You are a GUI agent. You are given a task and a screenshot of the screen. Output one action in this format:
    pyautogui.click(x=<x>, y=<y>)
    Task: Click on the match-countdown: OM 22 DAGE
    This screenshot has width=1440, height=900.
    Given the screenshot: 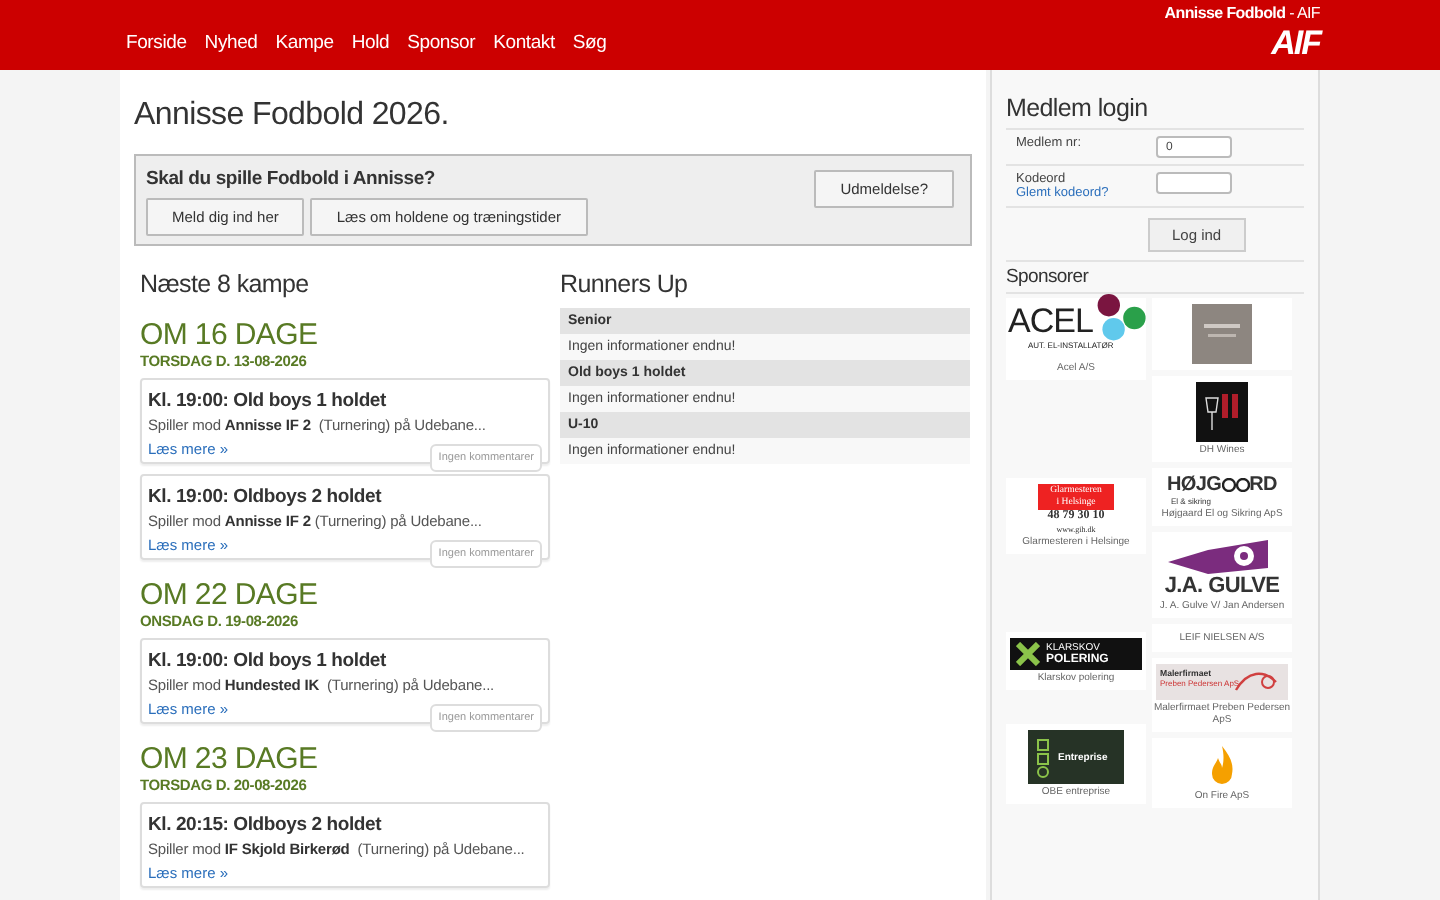 What is the action you would take?
    pyautogui.click(x=230, y=596)
    